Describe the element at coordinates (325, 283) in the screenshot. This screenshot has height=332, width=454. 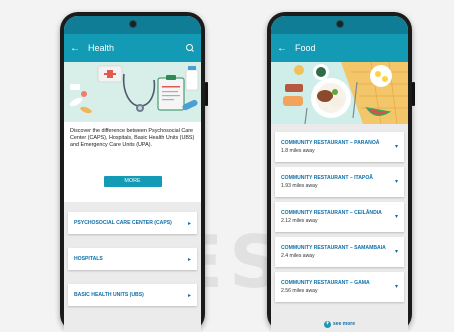
I see `restaurant-name: COMMUNITY RESTAURANT – GAMA` at that location.